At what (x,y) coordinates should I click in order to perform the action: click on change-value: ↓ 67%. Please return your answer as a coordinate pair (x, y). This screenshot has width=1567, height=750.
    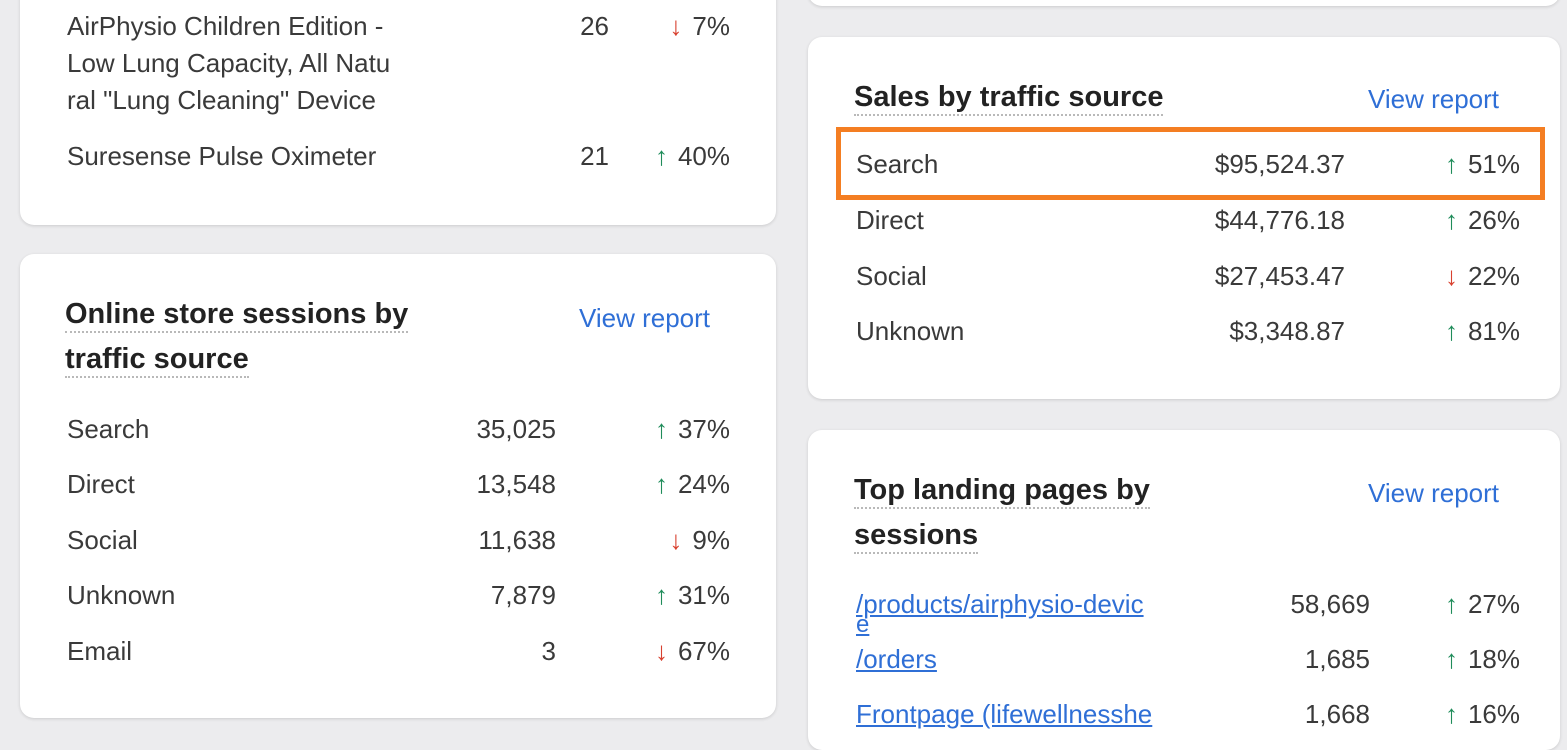
    Looking at the image, I should click on (692, 651).